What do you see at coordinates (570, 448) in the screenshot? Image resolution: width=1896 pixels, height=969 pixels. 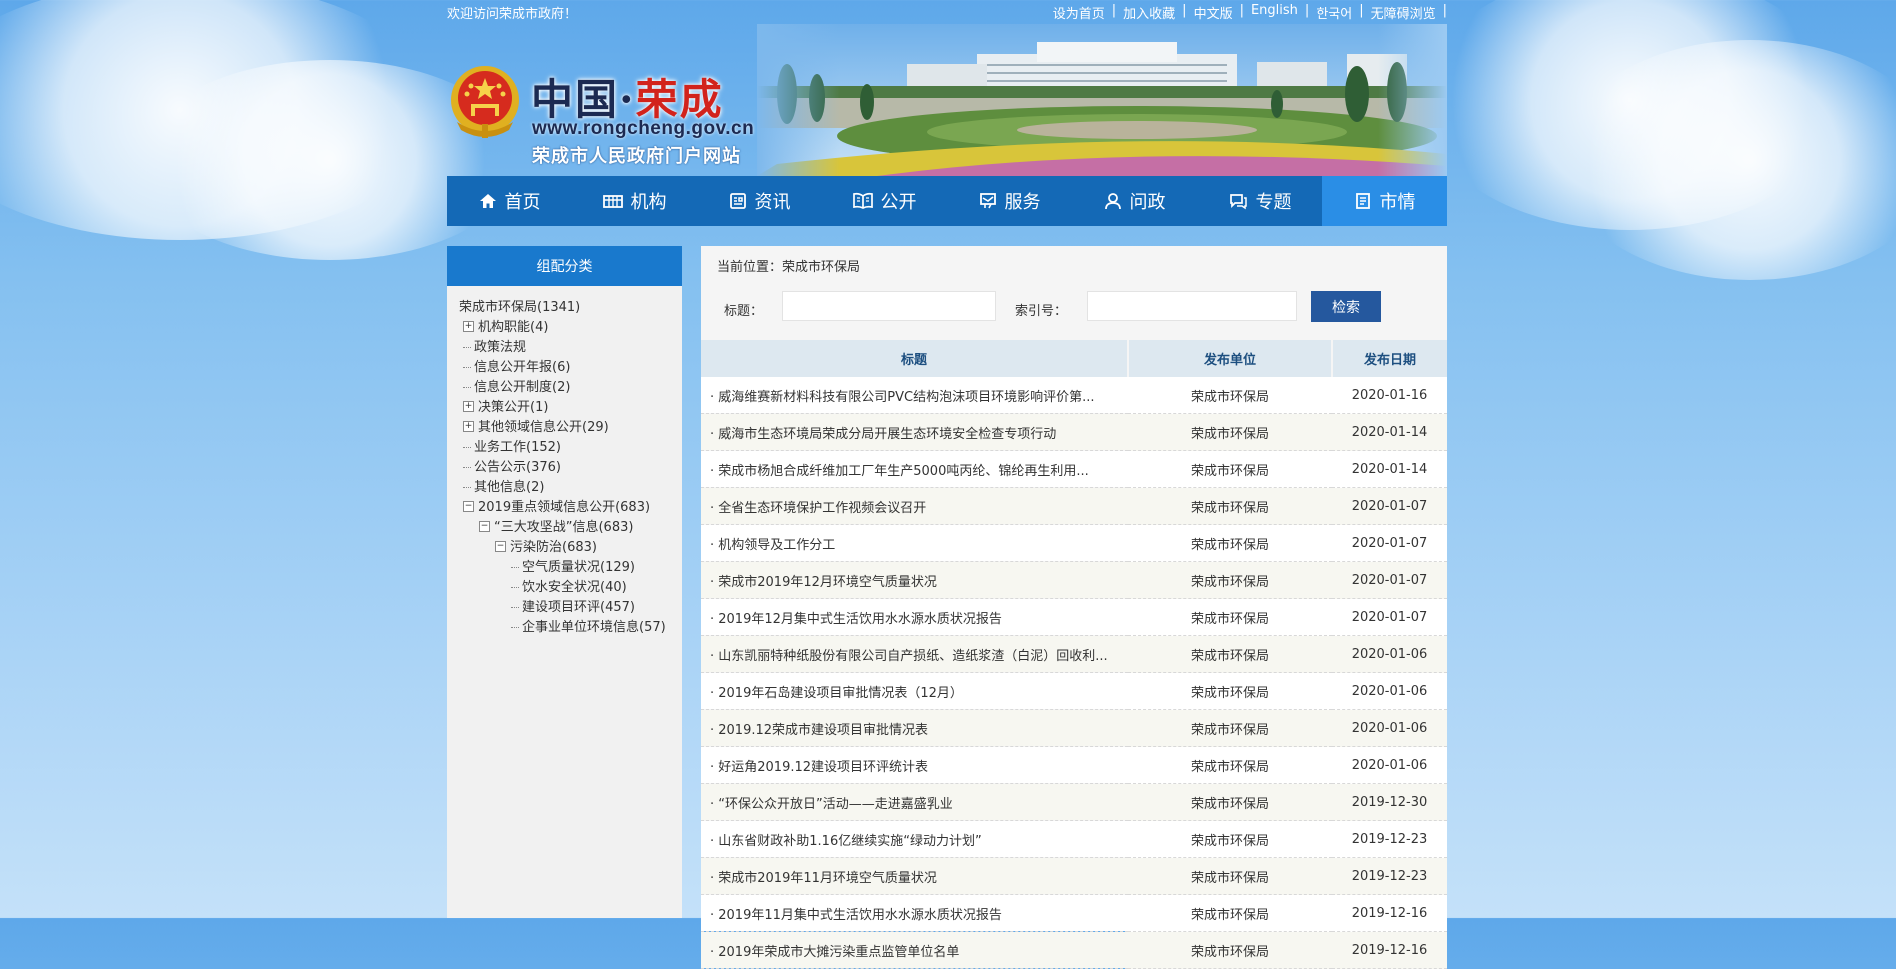 I see `tree-node: 业务工作(152)` at bounding box center [570, 448].